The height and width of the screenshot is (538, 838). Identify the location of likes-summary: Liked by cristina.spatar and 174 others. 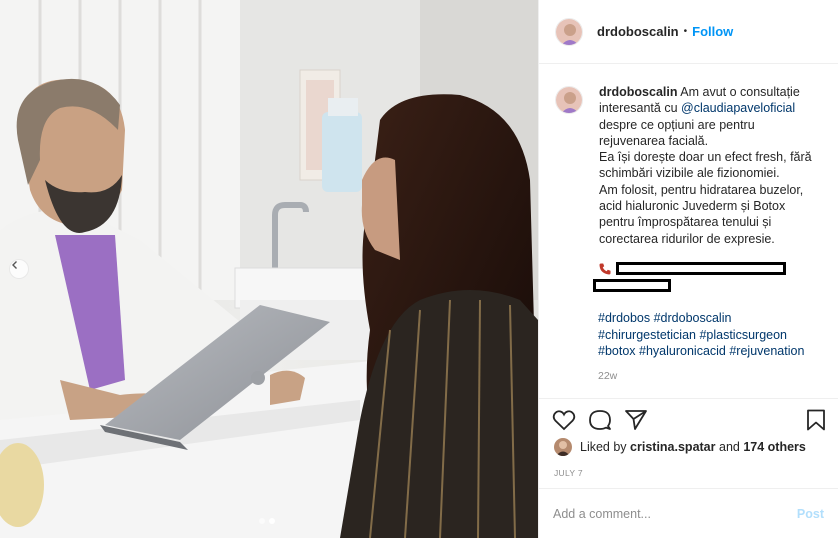
(680, 447).